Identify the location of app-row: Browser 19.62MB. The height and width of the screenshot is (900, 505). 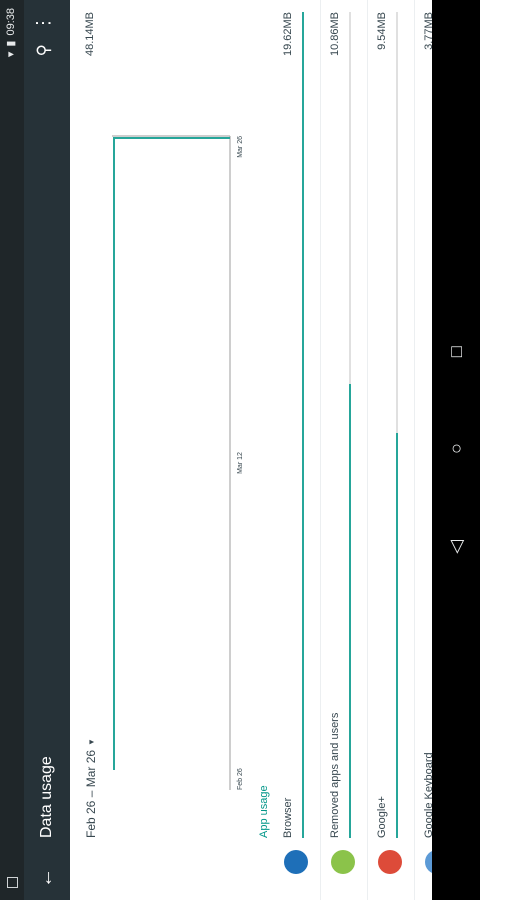
(297, 450).